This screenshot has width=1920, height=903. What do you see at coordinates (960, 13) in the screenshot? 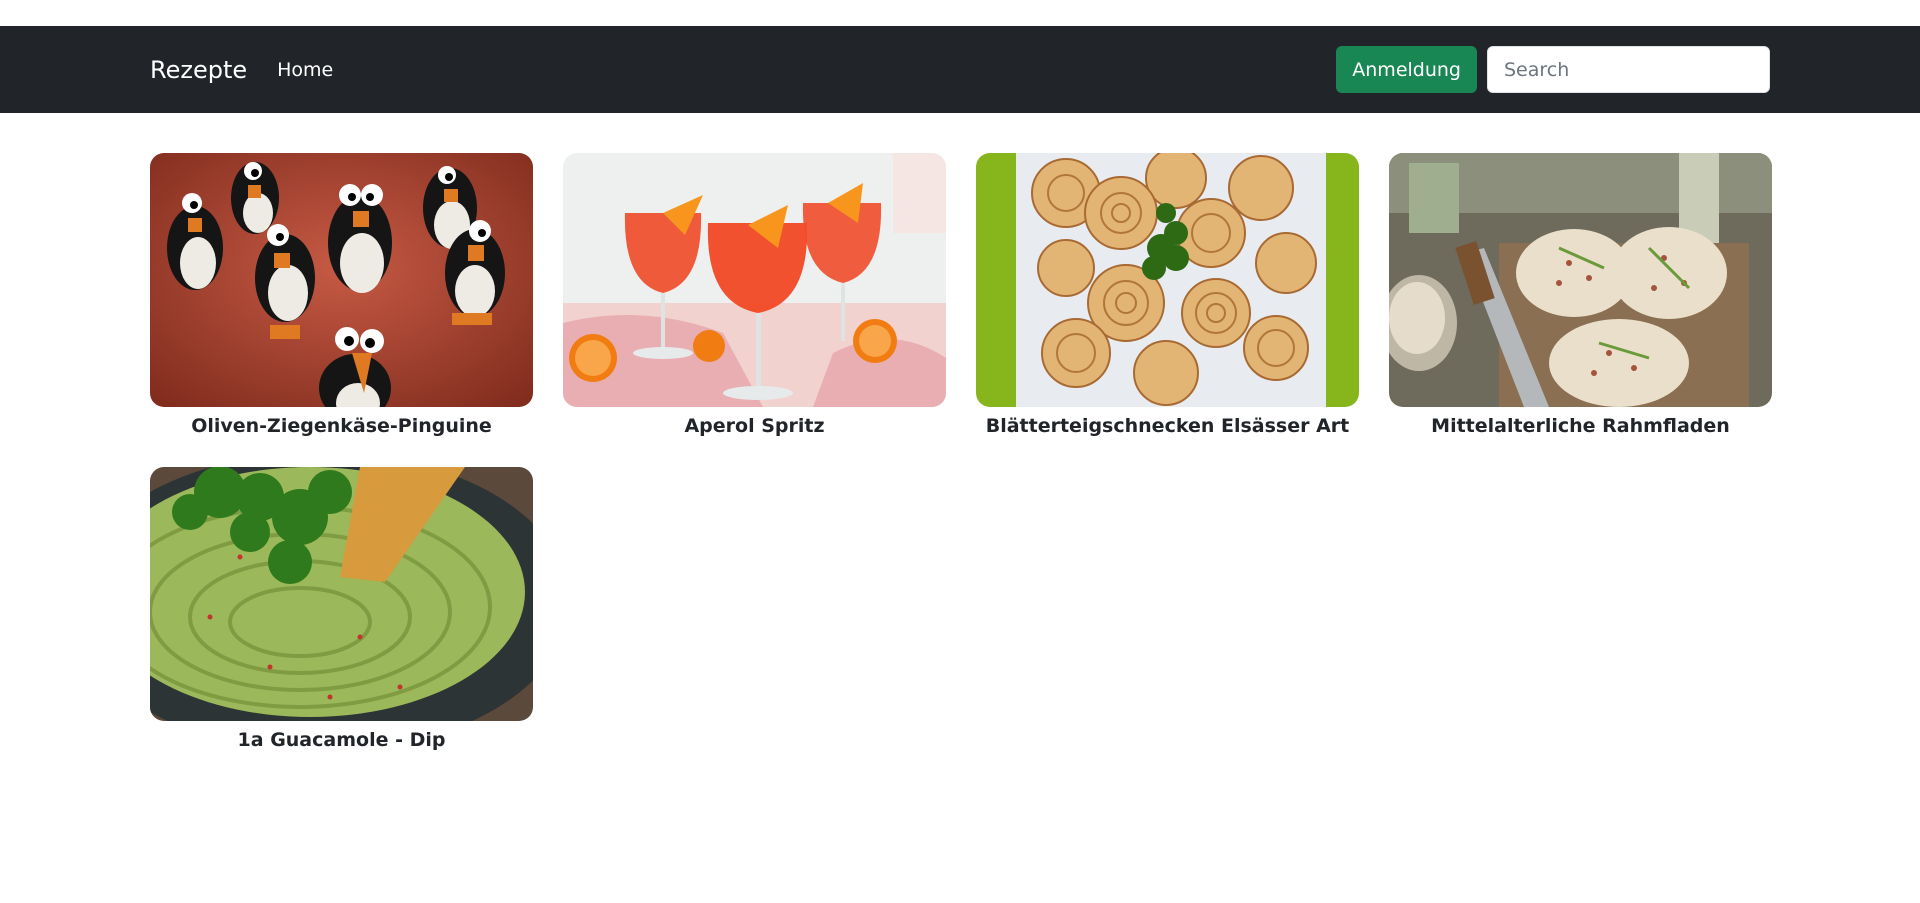
I see `top-gap` at bounding box center [960, 13].